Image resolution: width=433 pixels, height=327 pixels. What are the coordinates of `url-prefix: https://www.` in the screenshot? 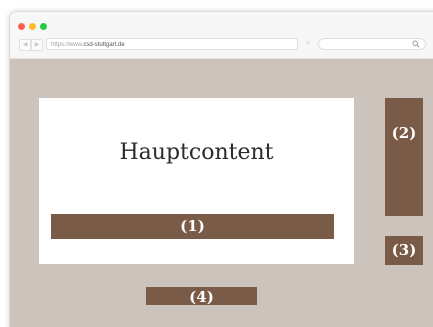 It's located at (67, 45).